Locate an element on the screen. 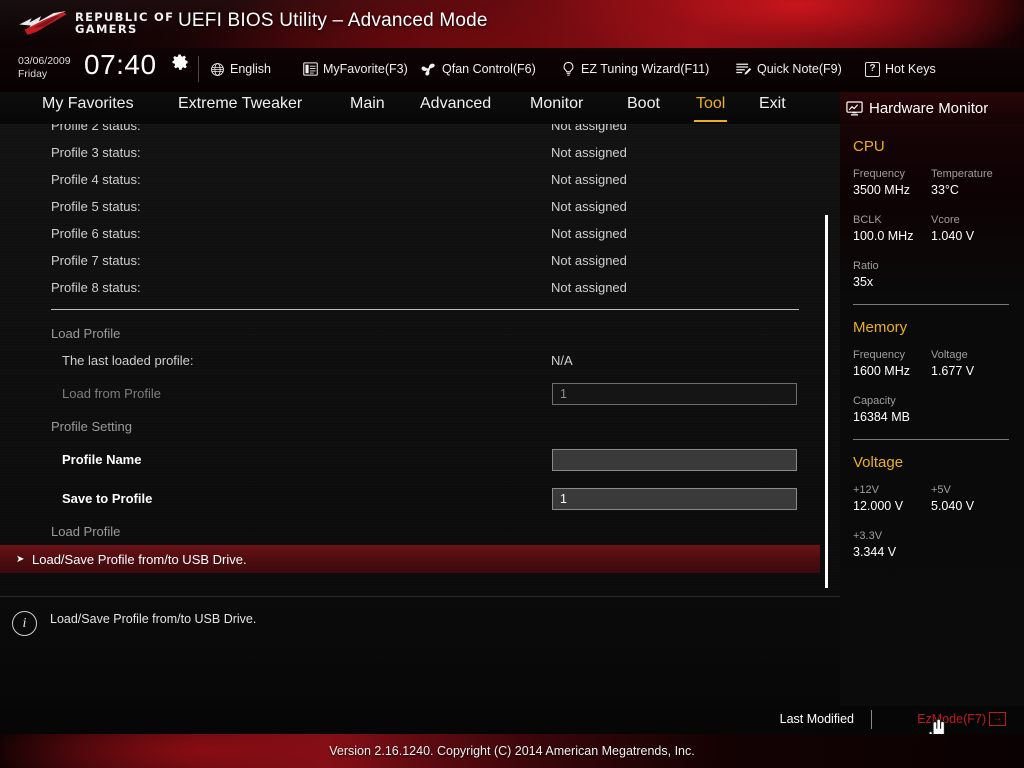 This screenshot has width=1024, height=768. hw-memory-voltage: Voltage 1.677 V is located at coordinates (970, 363).